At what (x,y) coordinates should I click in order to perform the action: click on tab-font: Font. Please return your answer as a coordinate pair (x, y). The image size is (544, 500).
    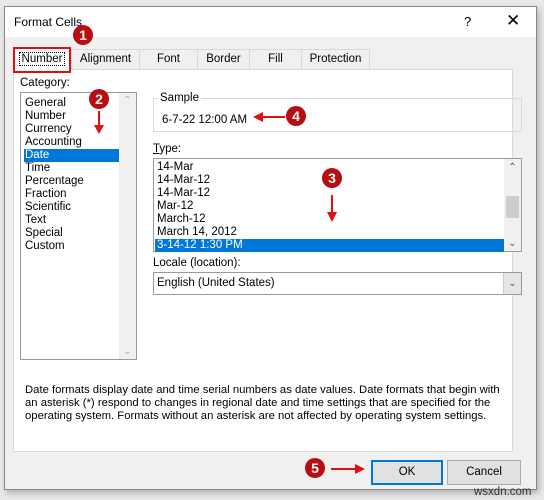
    Looking at the image, I should click on (168, 59).